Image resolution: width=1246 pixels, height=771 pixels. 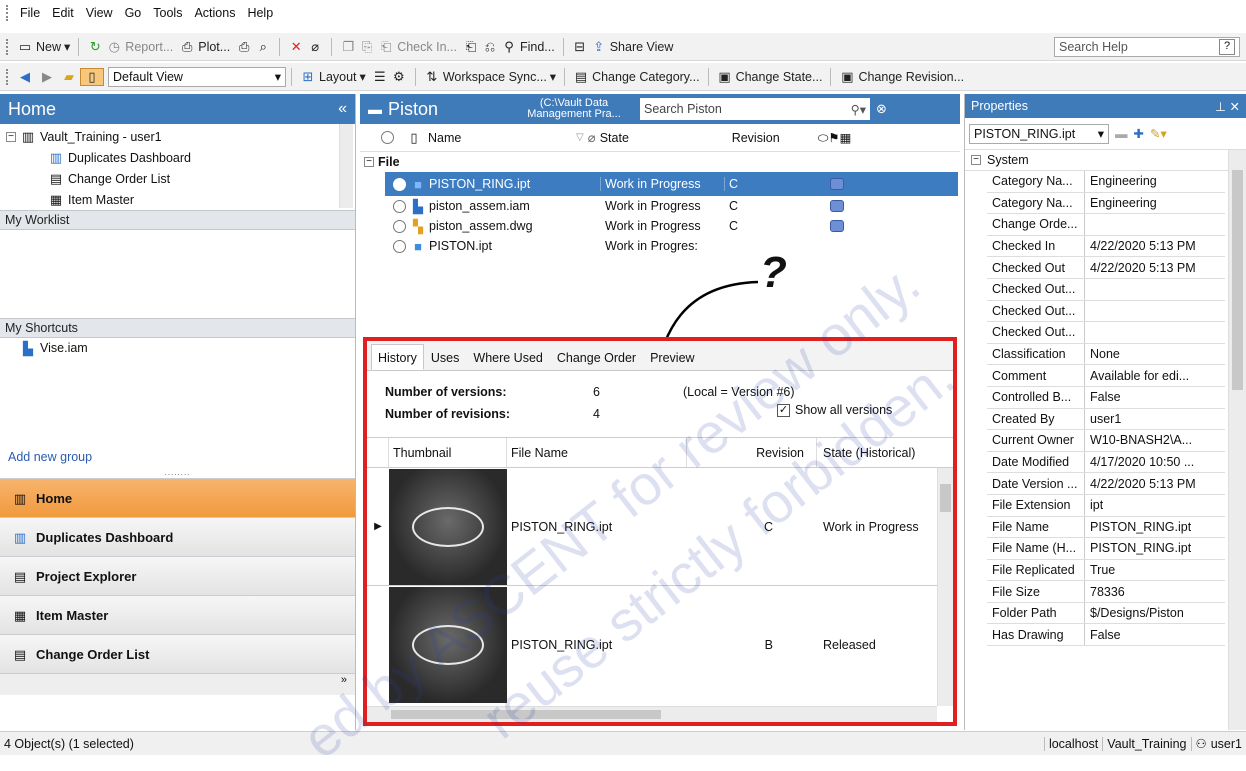 I want to click on forward-button: ▶, so click(x=47, y=77).